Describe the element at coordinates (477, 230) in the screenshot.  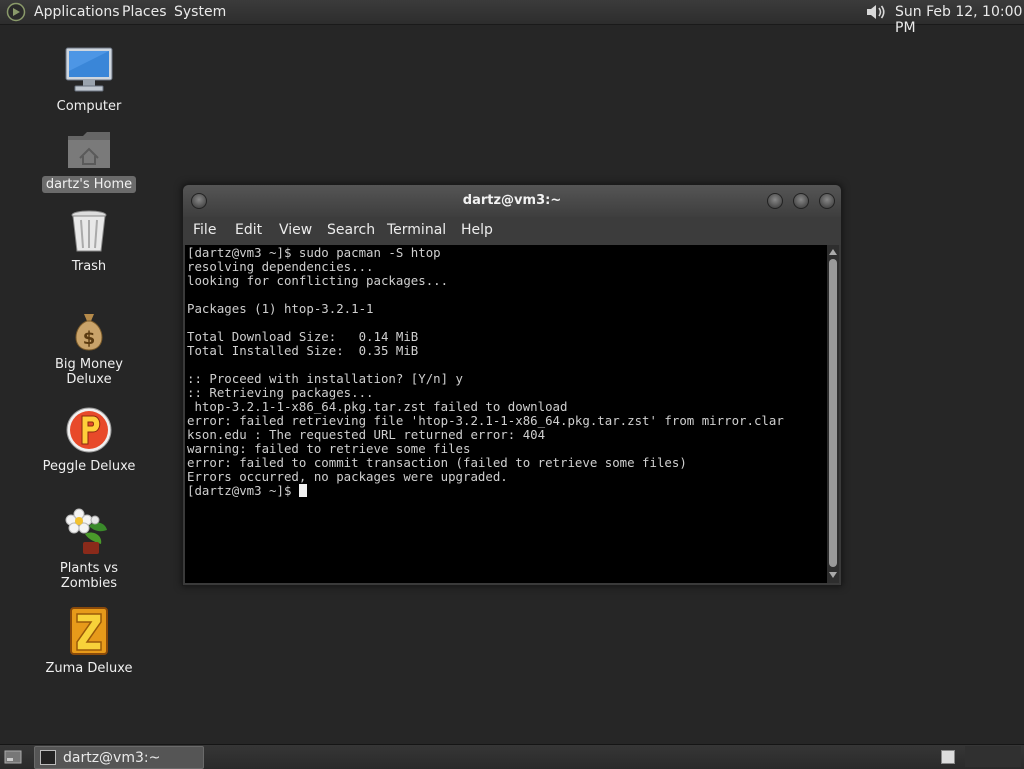
I see `menu-help: Help` at that location.